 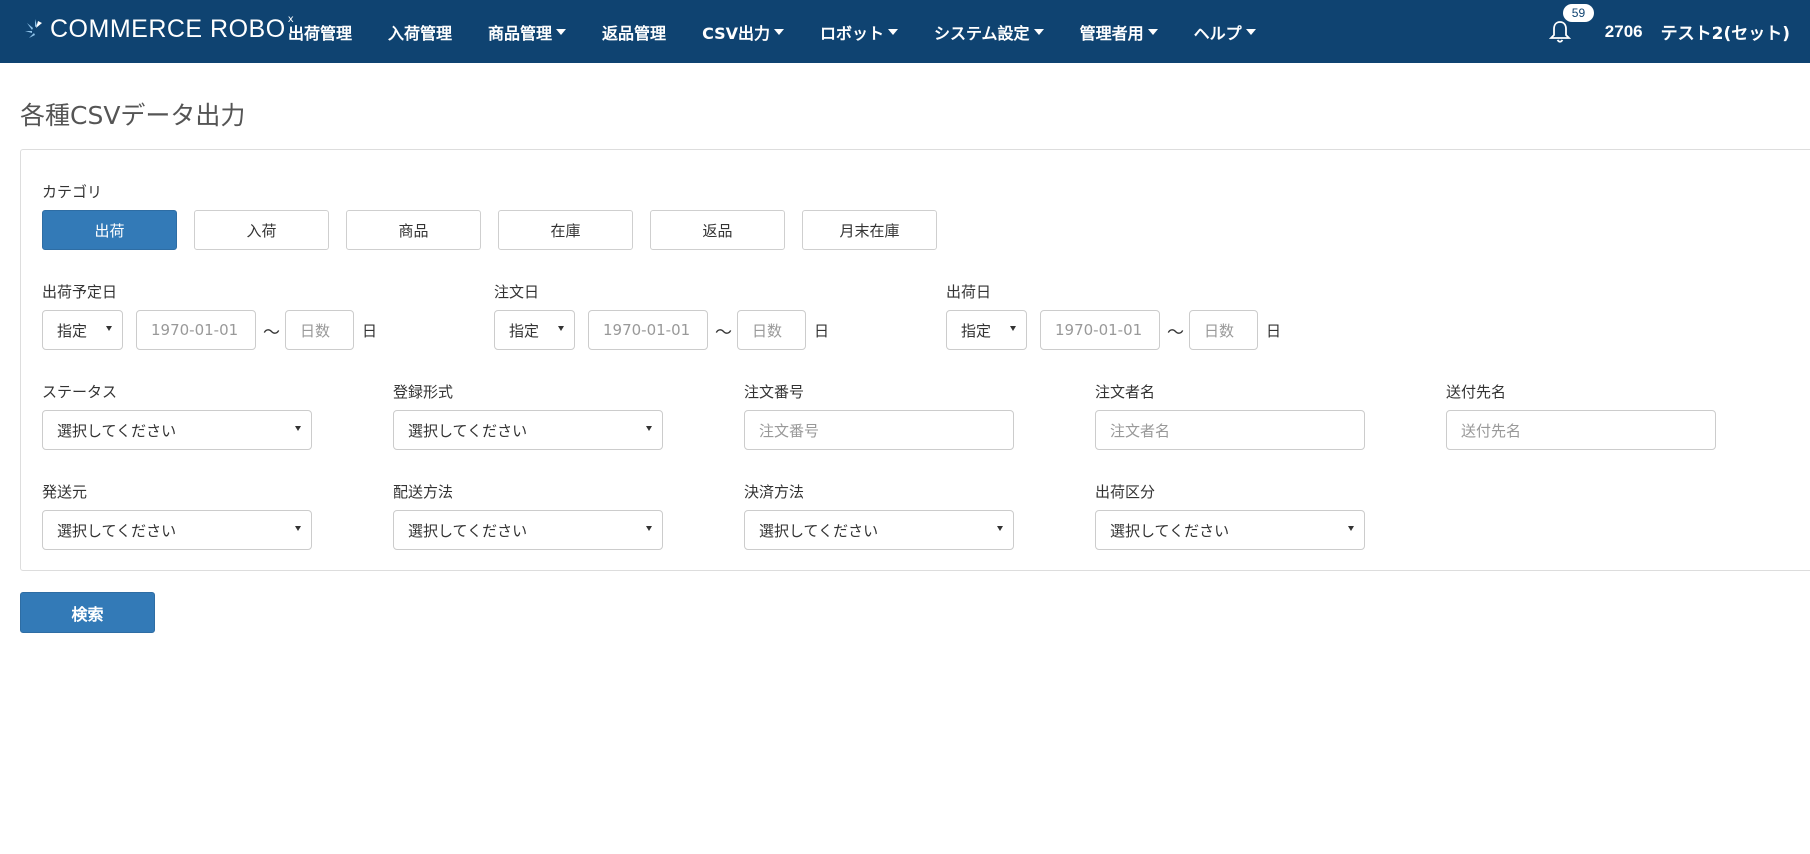 I want to click on ship-from-label: 発送元, so click(x=65, y=492).